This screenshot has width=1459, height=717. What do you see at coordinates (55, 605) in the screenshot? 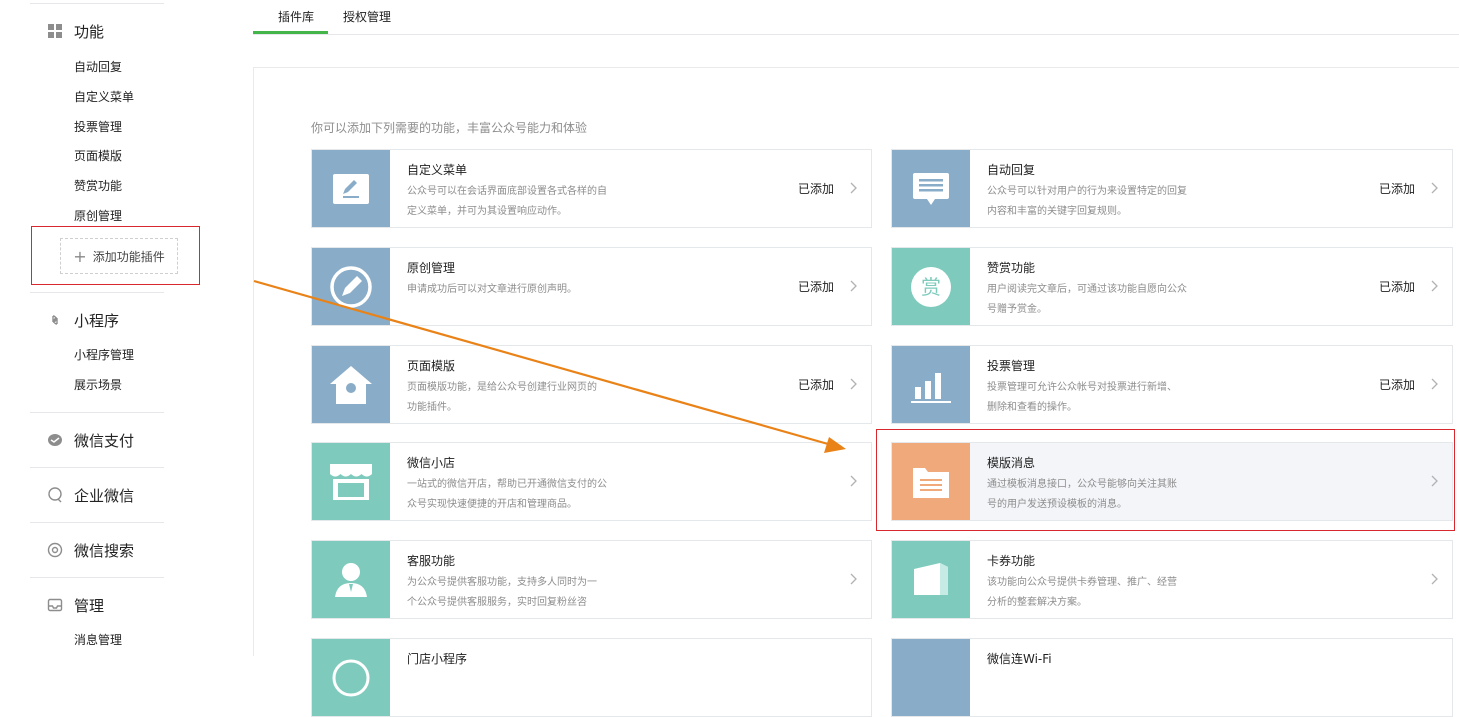
I see `inbox-icon` at bounding box center [55, 605].